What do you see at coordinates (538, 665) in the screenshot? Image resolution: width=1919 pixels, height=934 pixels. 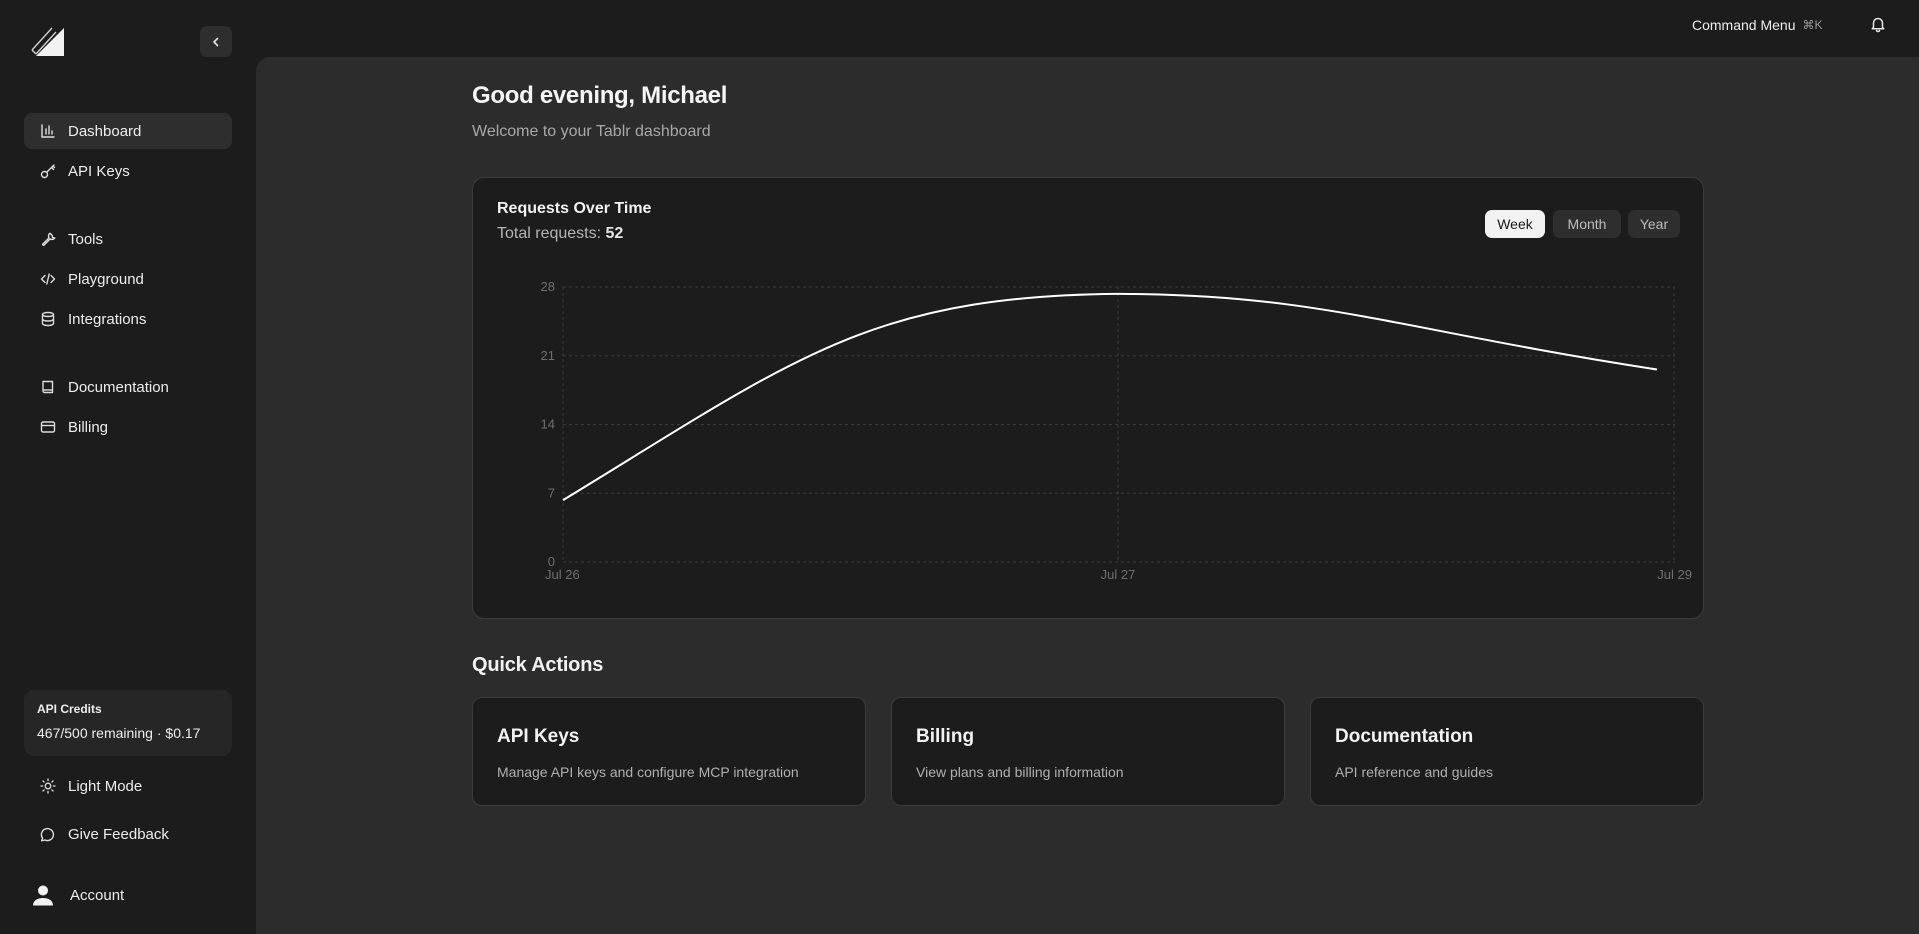 I see `quick-actions-title: Quick Actions` at bounding box center [538, 665].